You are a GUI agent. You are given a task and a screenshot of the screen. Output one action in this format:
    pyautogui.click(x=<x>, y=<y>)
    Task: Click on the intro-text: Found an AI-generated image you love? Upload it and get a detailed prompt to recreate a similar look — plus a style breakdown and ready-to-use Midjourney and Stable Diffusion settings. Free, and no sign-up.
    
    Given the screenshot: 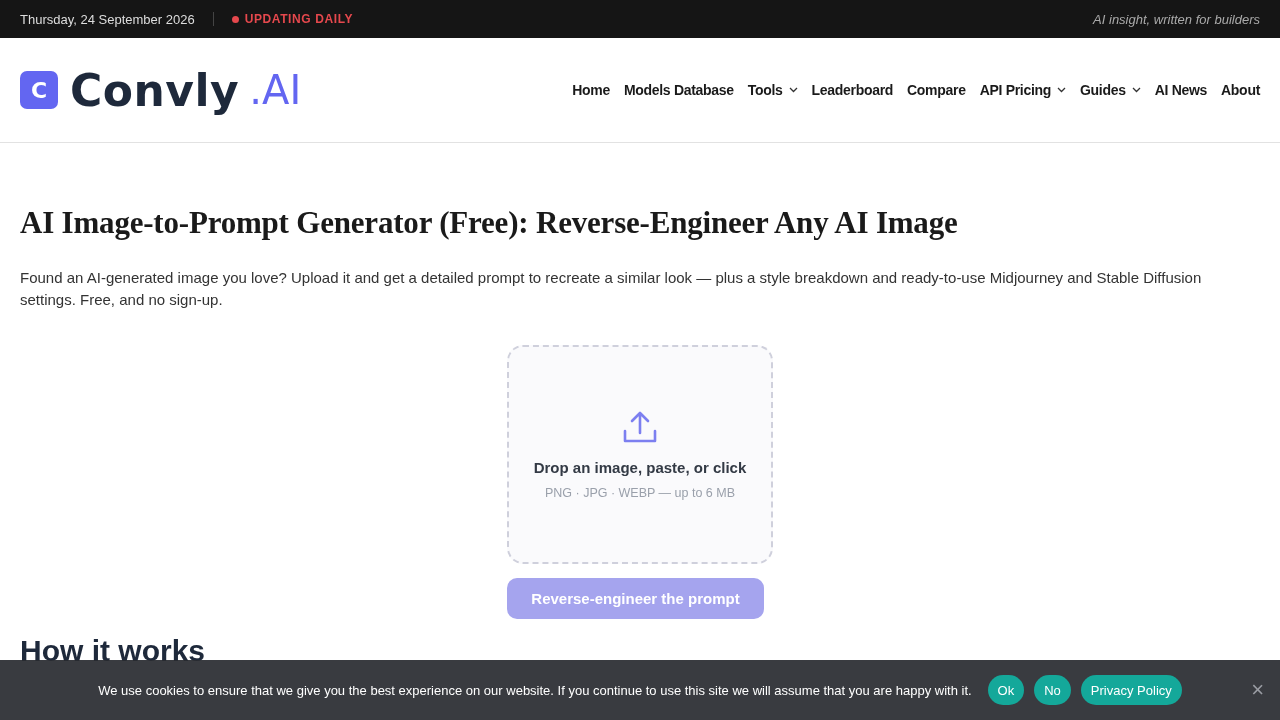 What is the action you would take?
    pyautogui.click(x=611, y=289)
    